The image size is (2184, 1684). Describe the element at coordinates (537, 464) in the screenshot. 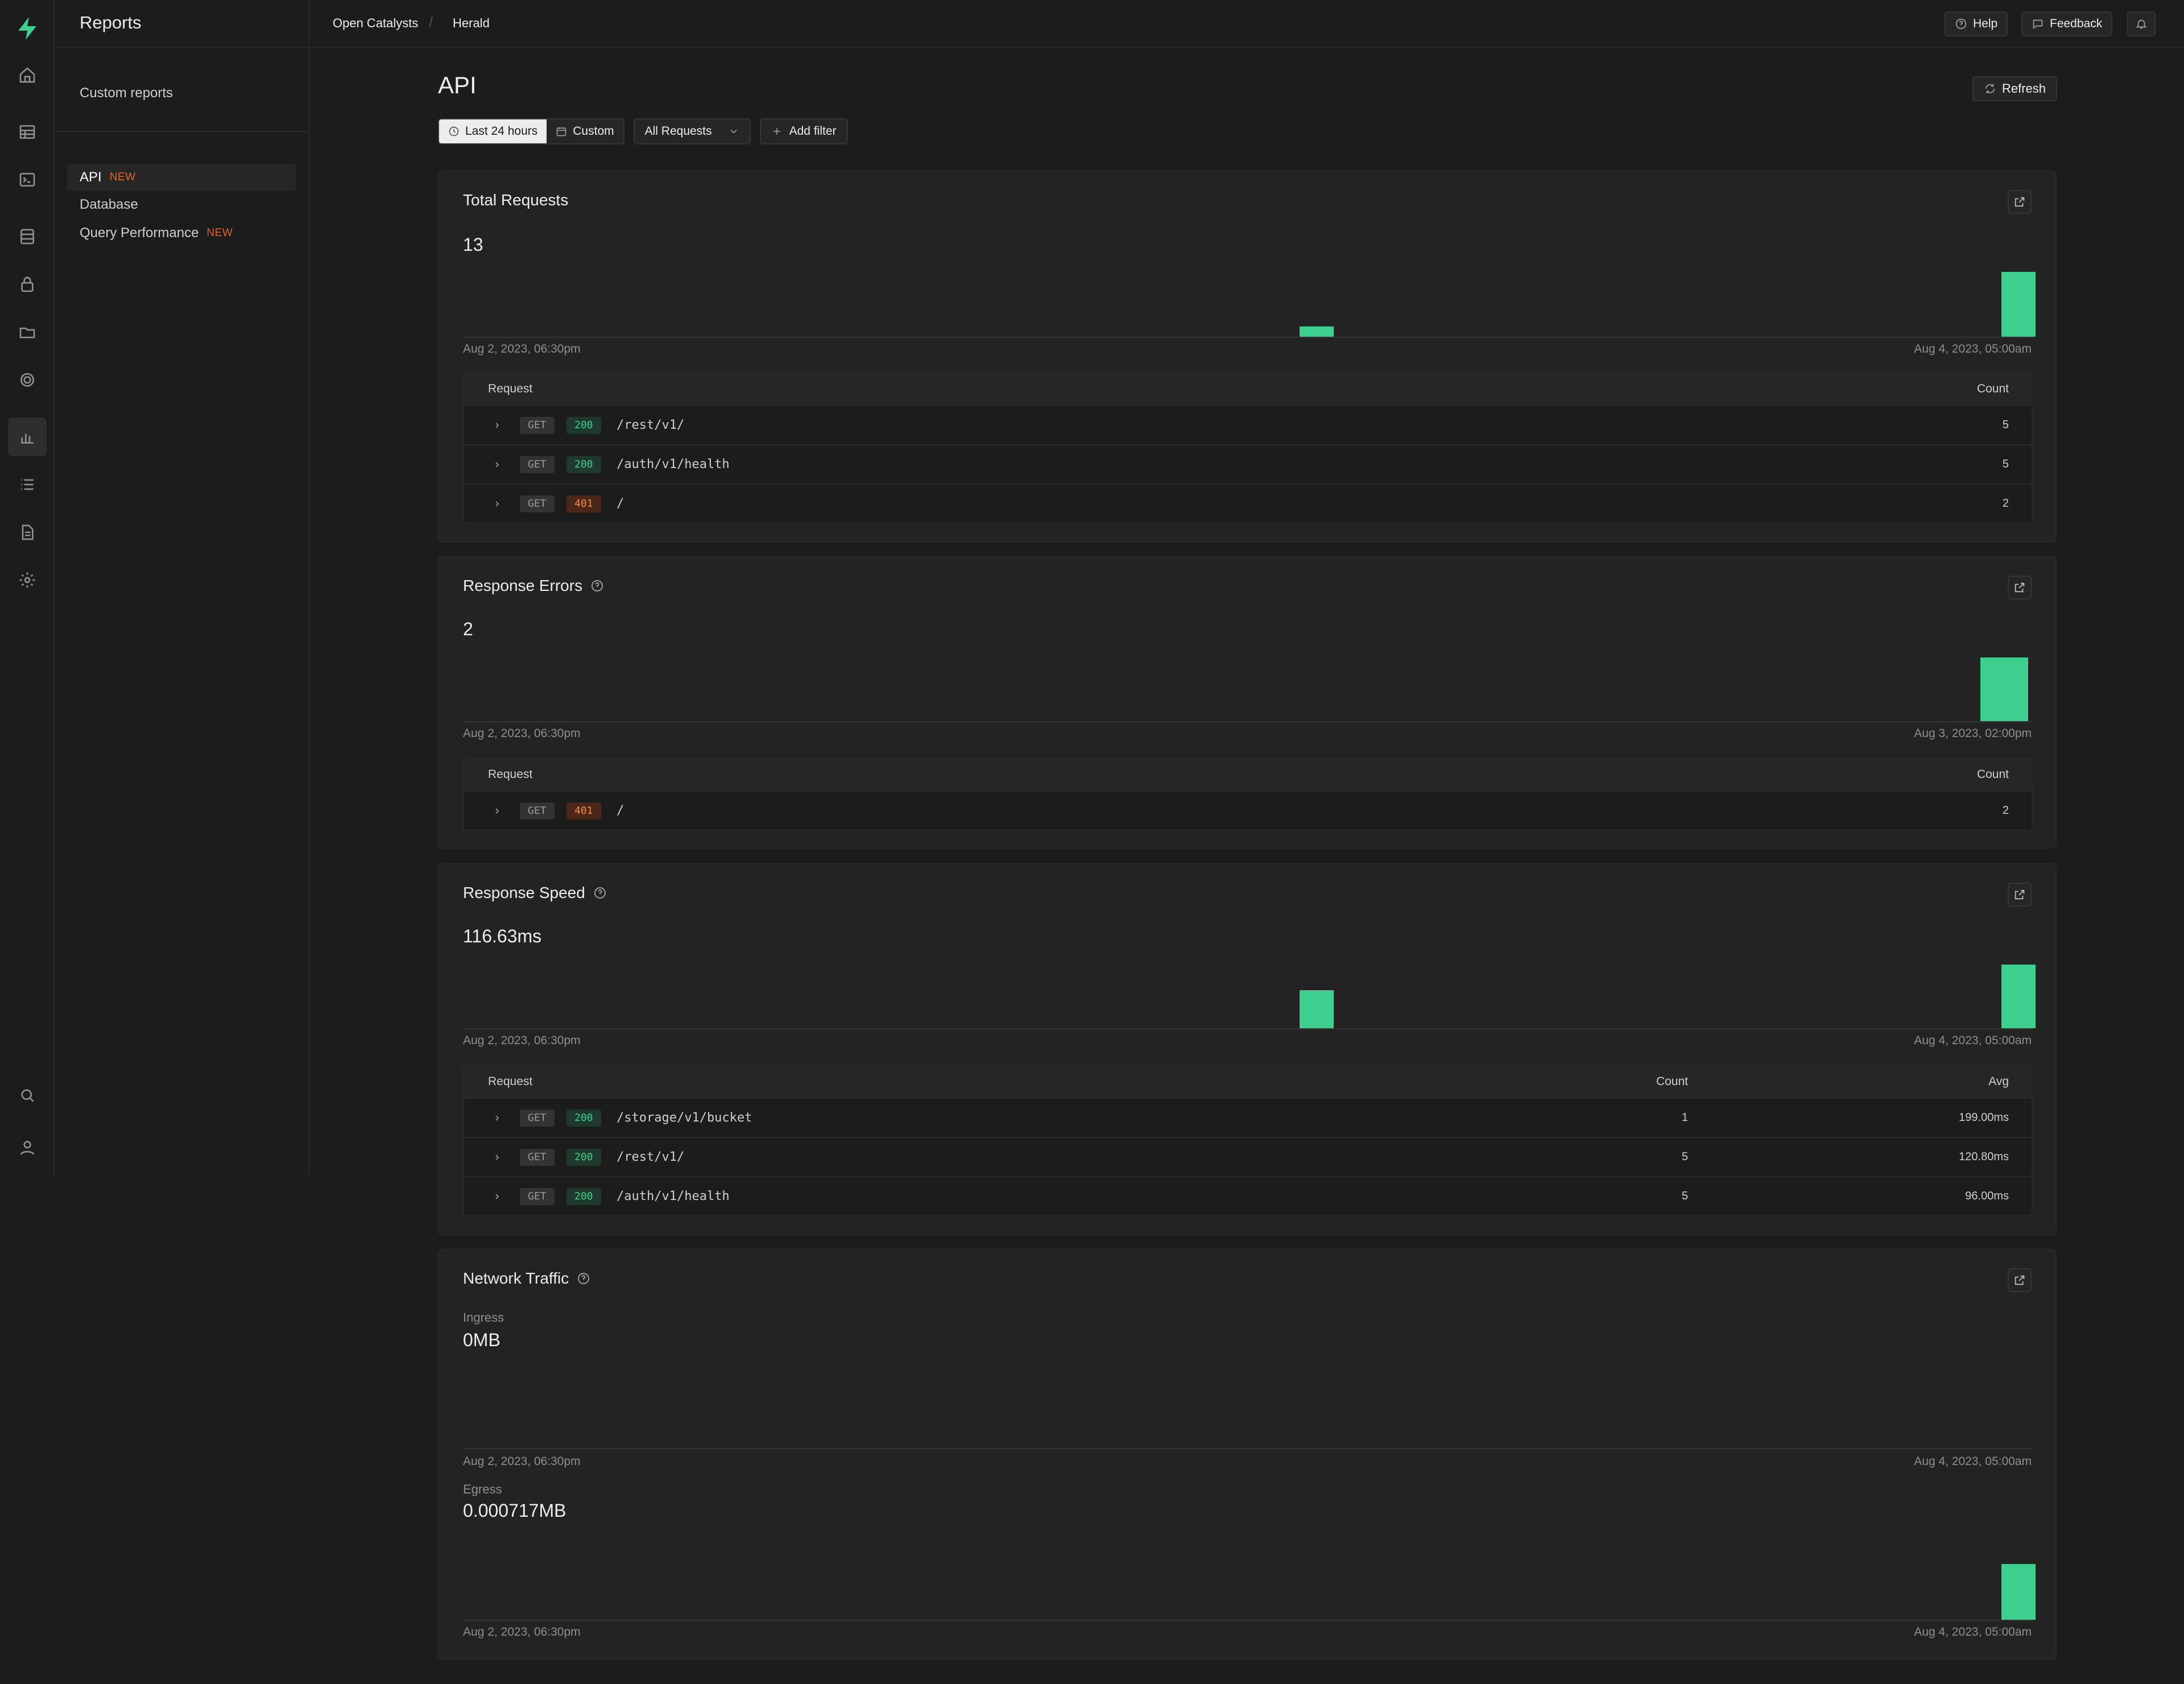

I see `method-badge: GET` at that location.